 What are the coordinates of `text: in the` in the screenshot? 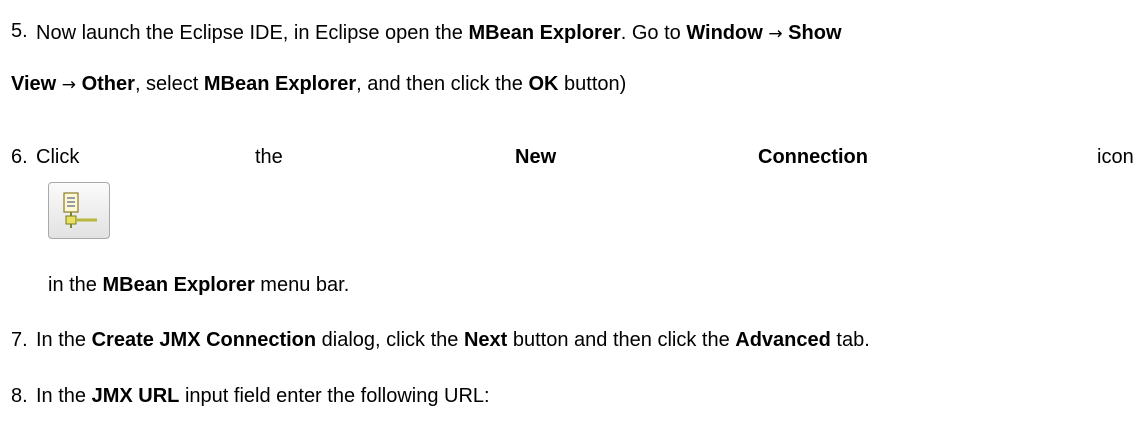 It's located at (75, 285).